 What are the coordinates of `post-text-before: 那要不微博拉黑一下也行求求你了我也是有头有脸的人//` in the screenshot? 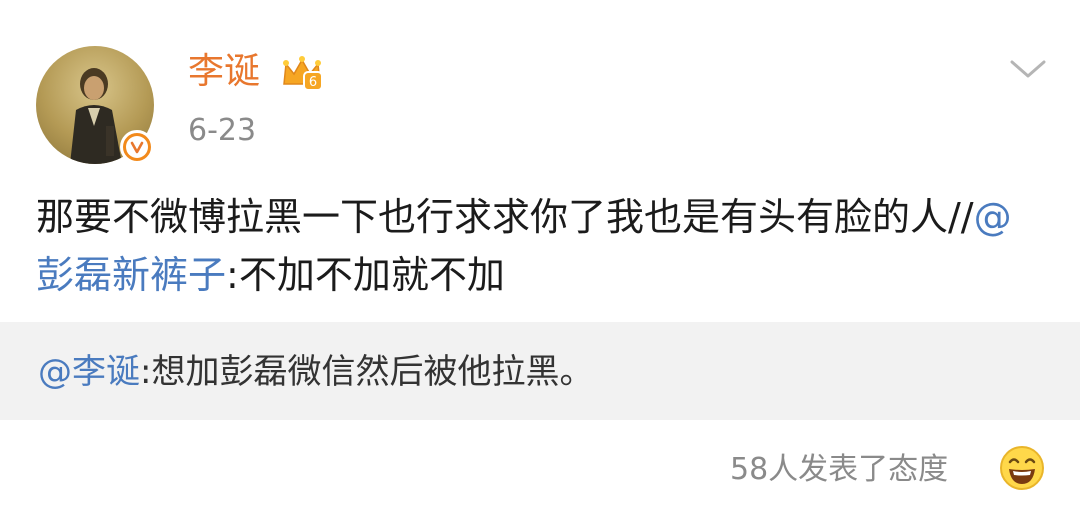 It's located at (505, 217).